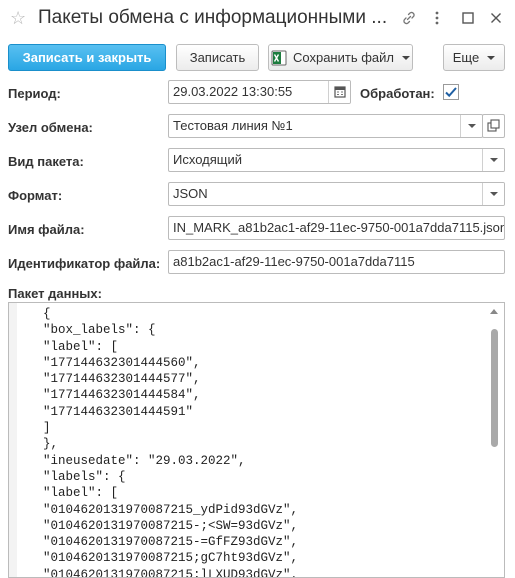 This screenshot has width=515, height=578. Describe the element at coordinates (47, 428) in the screenshot. I see `code-line: ]` at that location.